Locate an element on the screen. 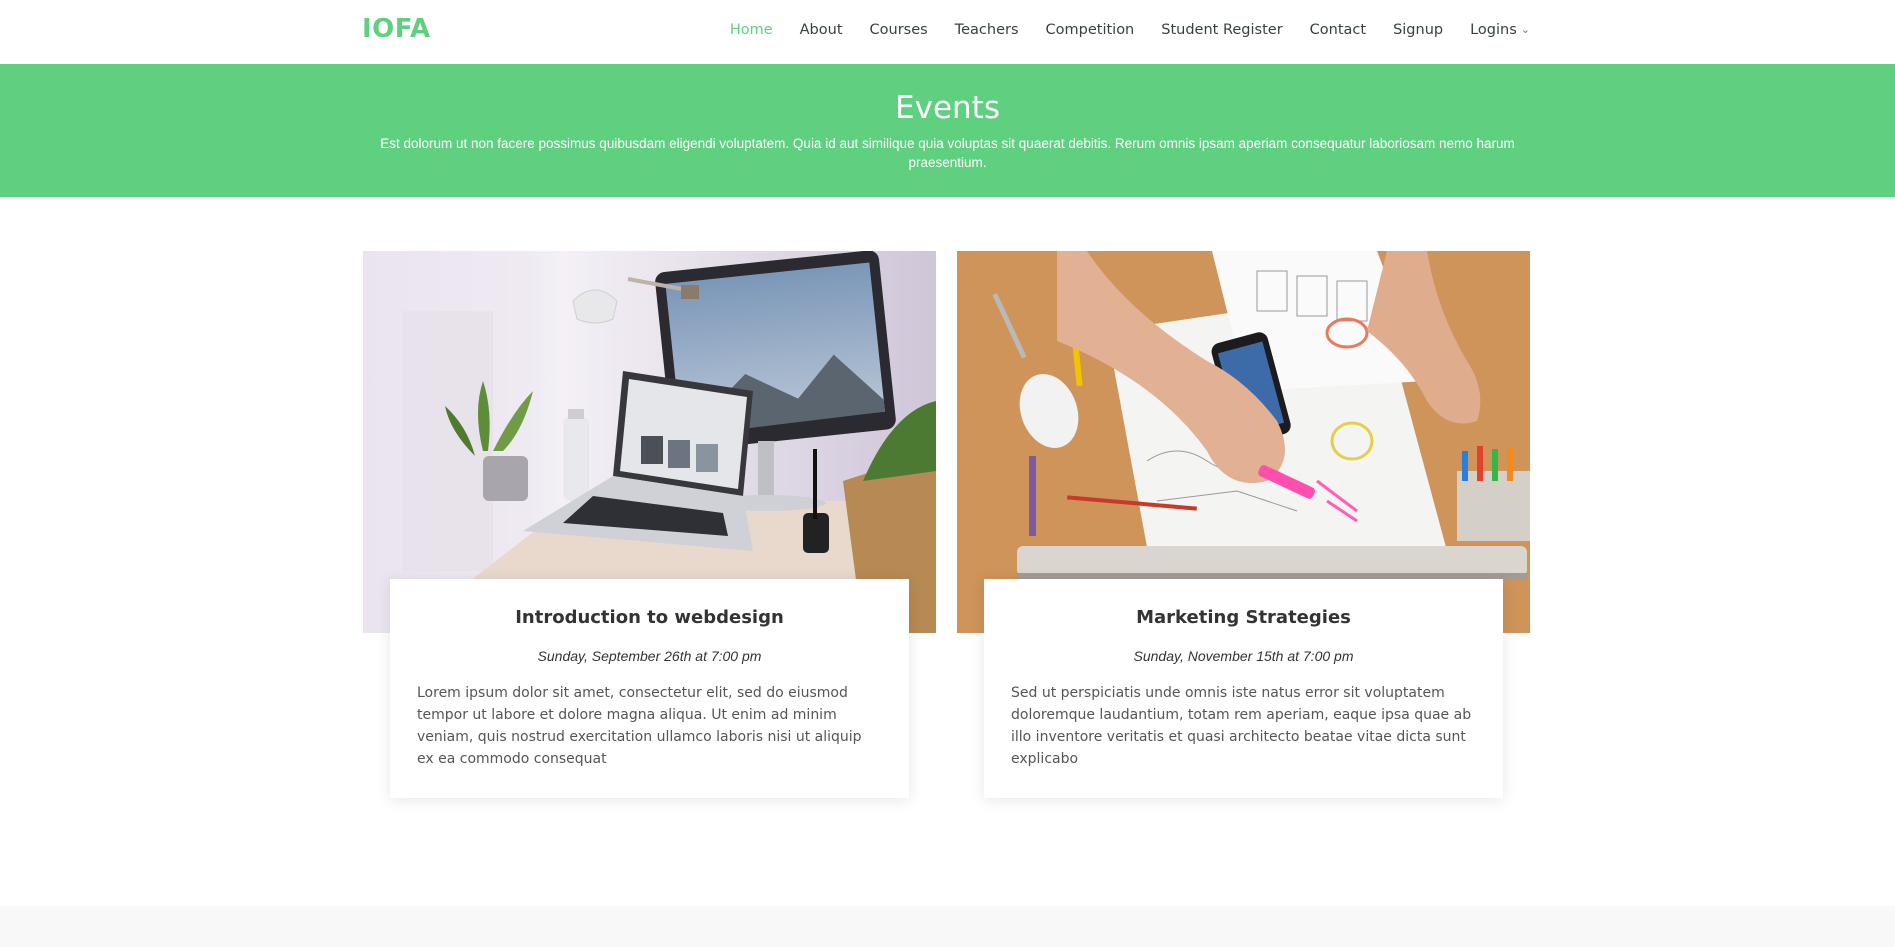 This screenshot has height=947, width=1895. nav-home: Home is located at coordinates (751, 30).